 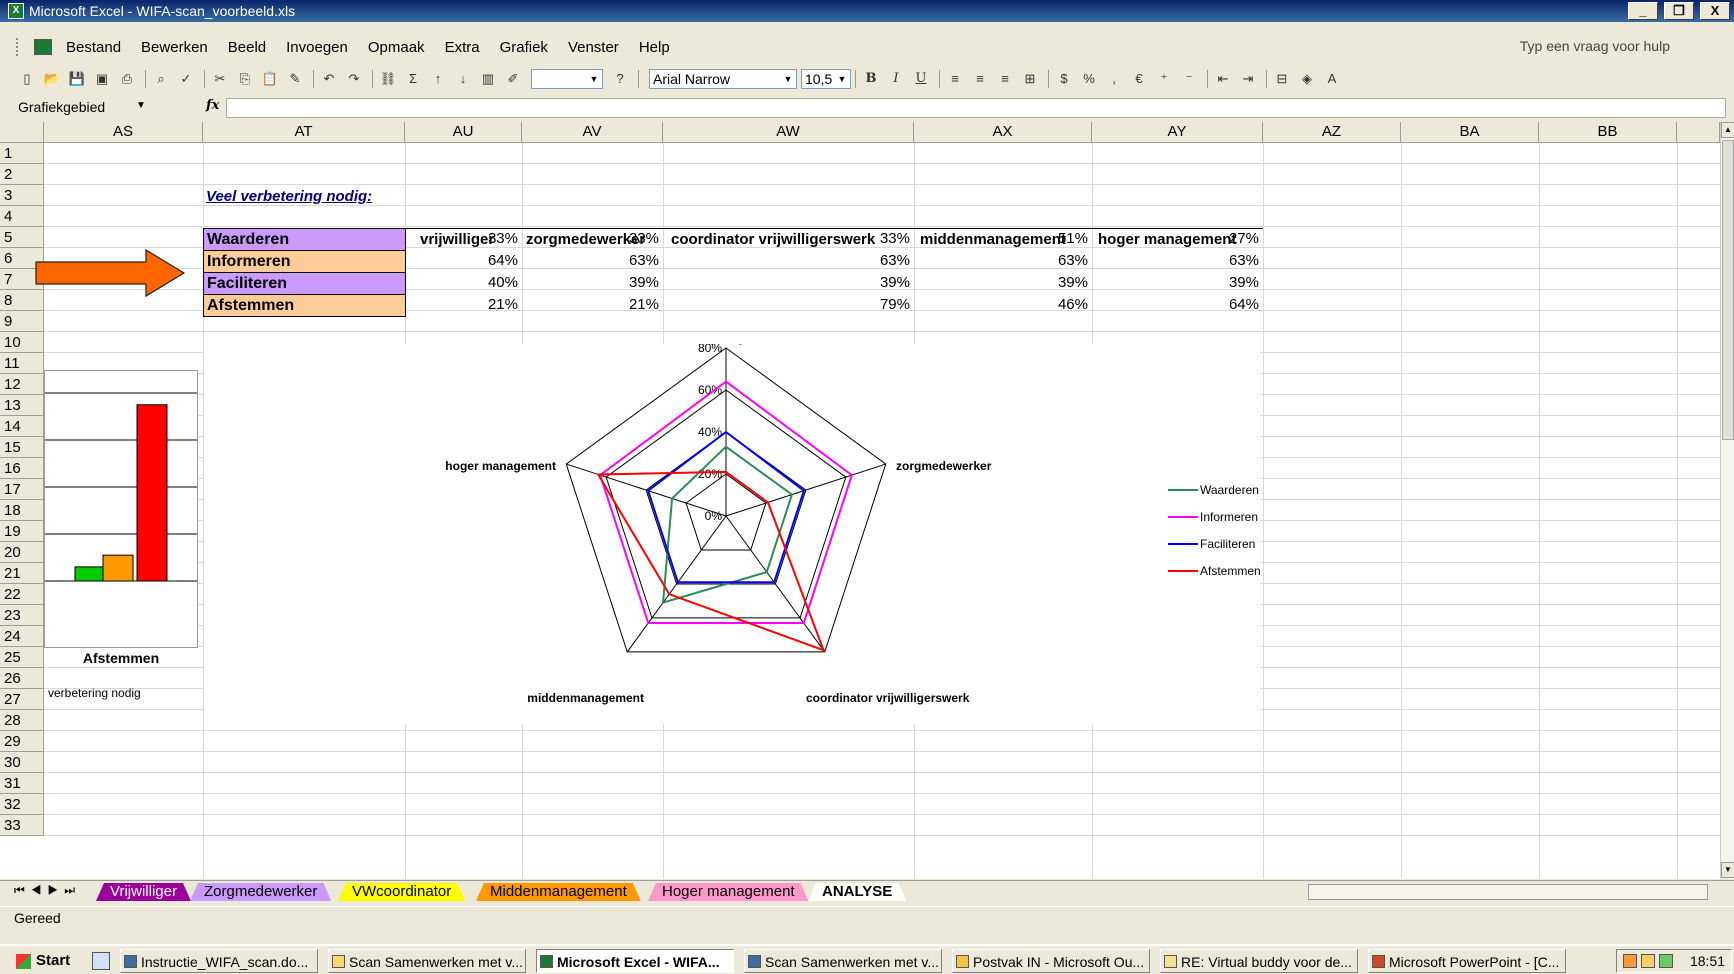 I want to click on row-header: 5, so click(x=22, y=237).